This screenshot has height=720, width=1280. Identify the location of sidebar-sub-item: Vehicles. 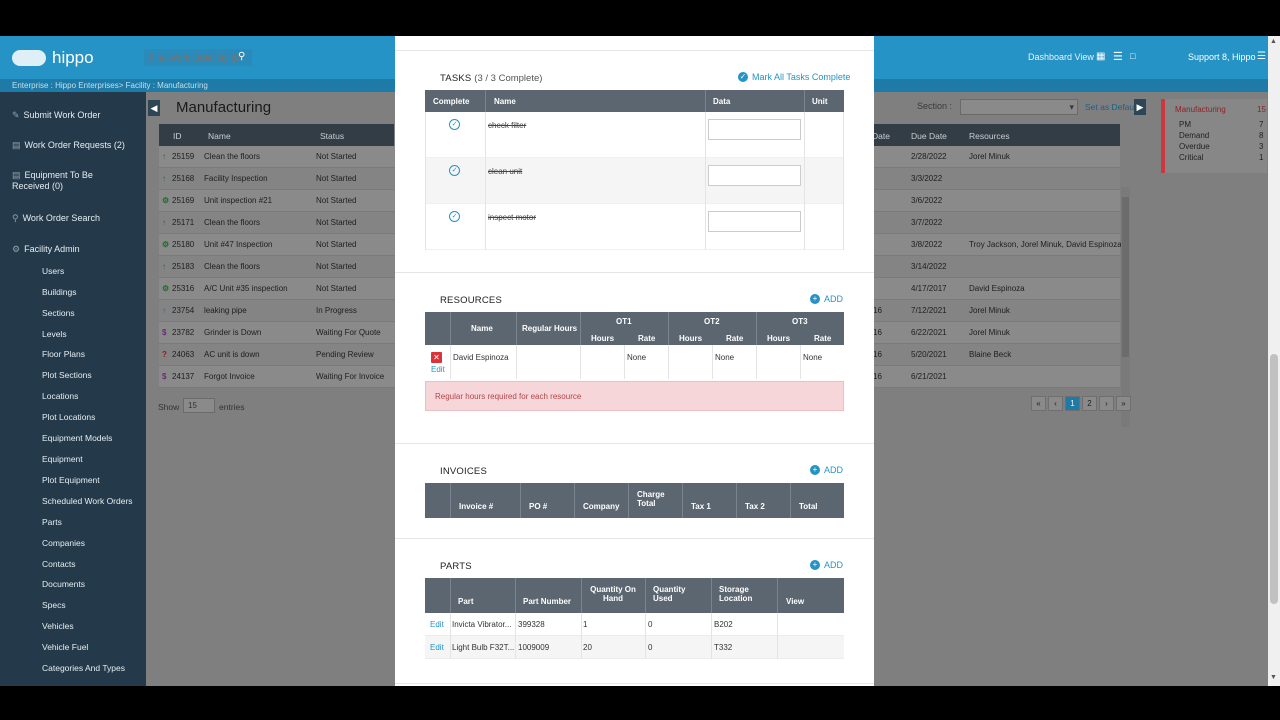
(58, 626).